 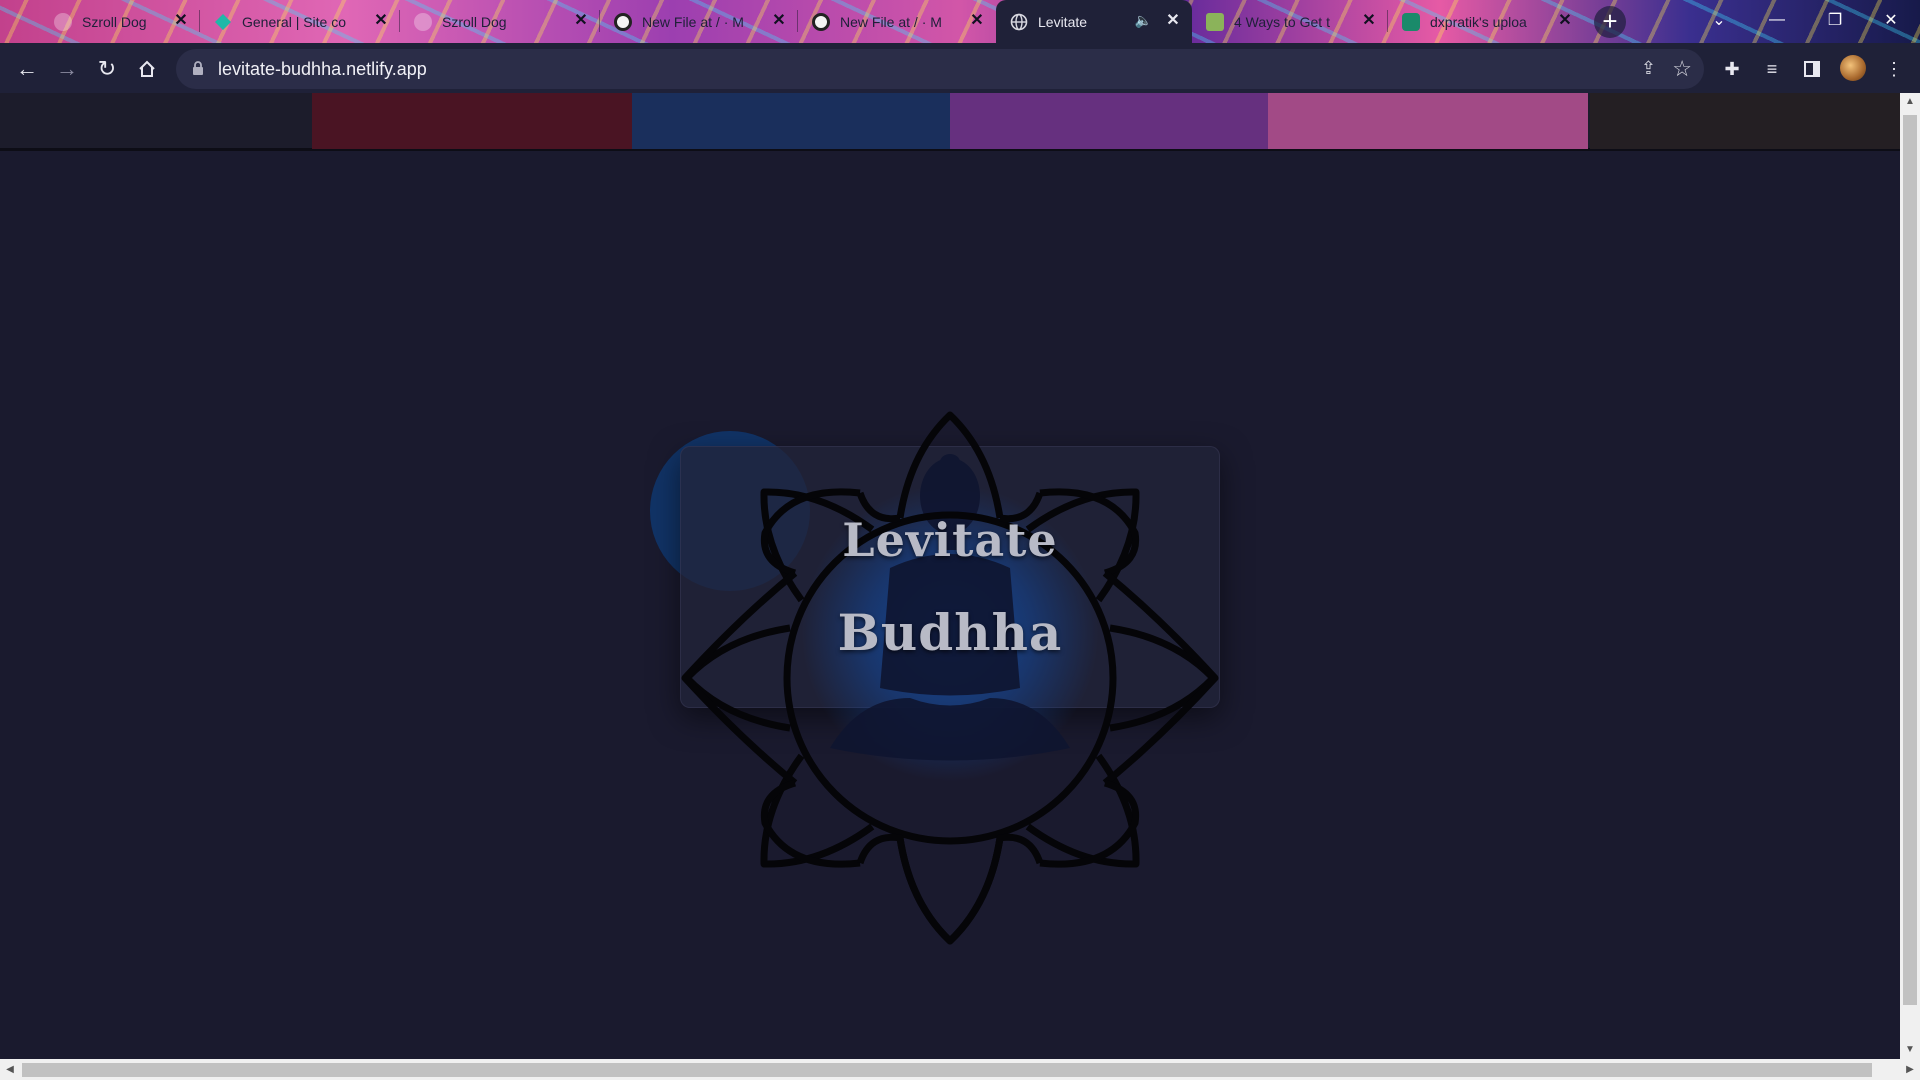 I want to click on home-icon, so click(x=147, y=69).